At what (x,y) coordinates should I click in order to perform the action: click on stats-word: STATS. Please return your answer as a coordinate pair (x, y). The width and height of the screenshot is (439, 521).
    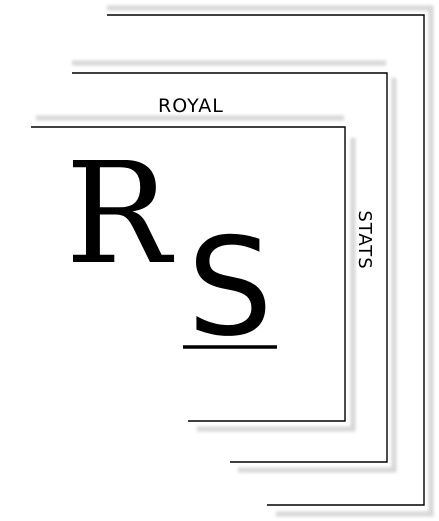
    Looking at the image, I should click on (364, 240).